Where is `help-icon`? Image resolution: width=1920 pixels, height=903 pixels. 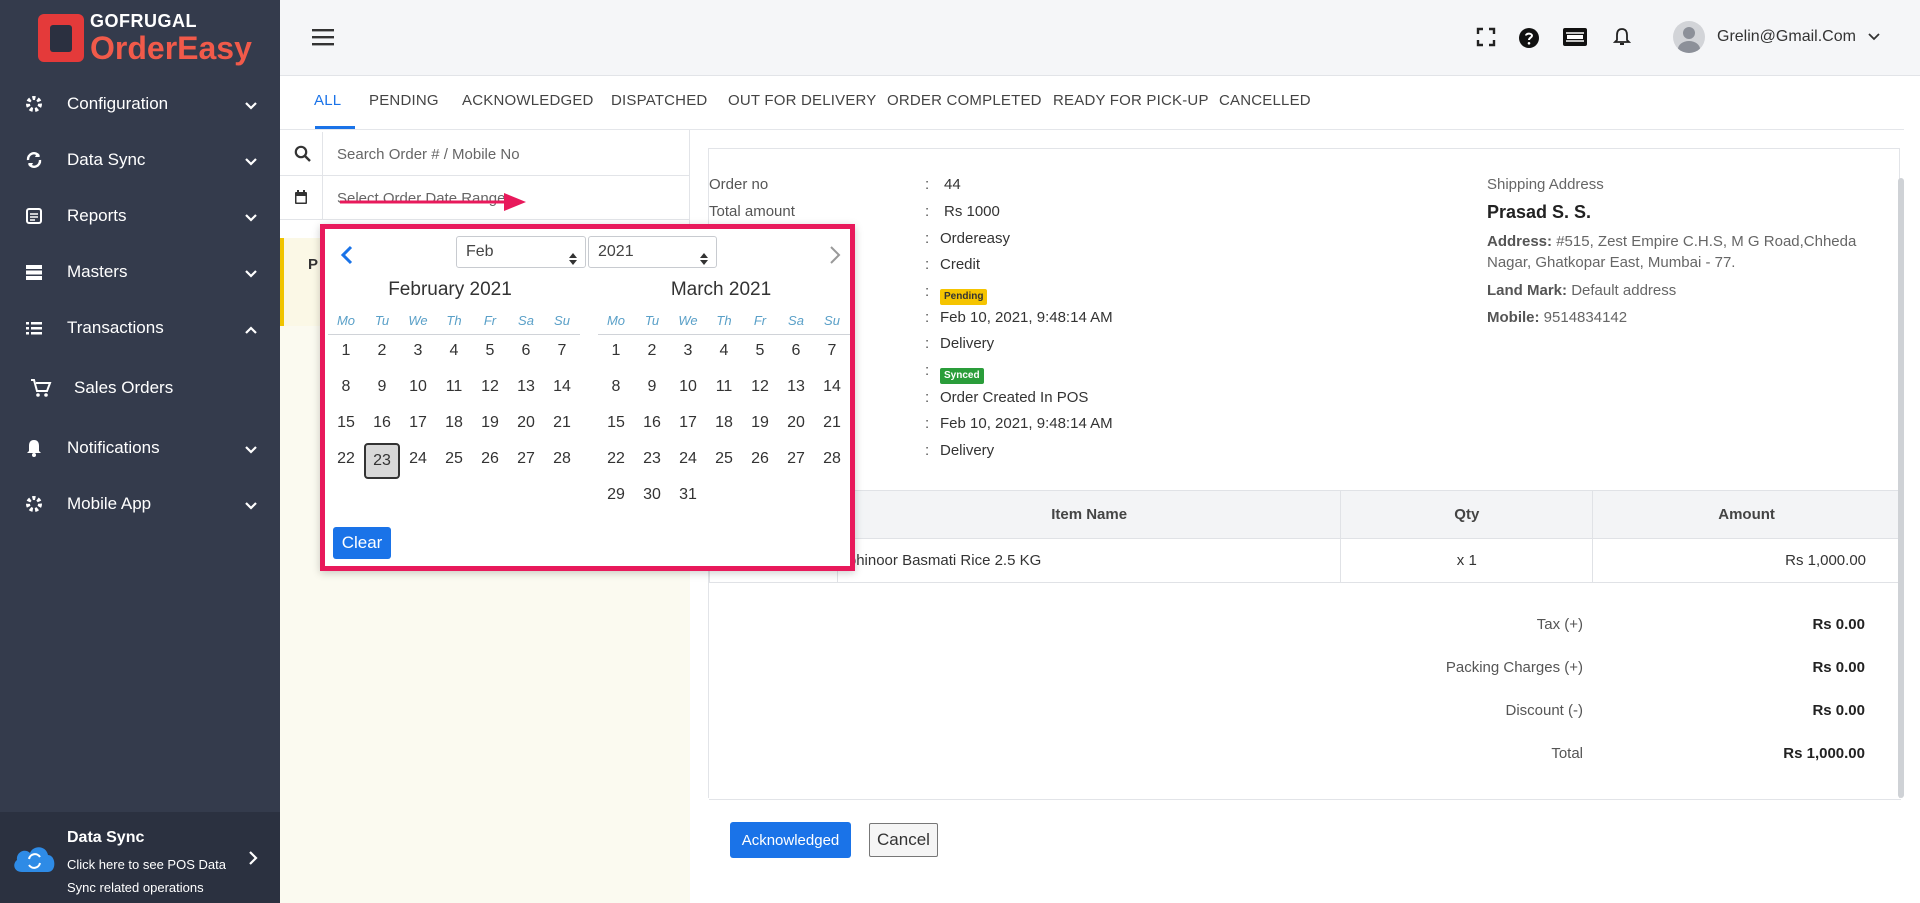 help-icon is located at coordinates (1529, 40).